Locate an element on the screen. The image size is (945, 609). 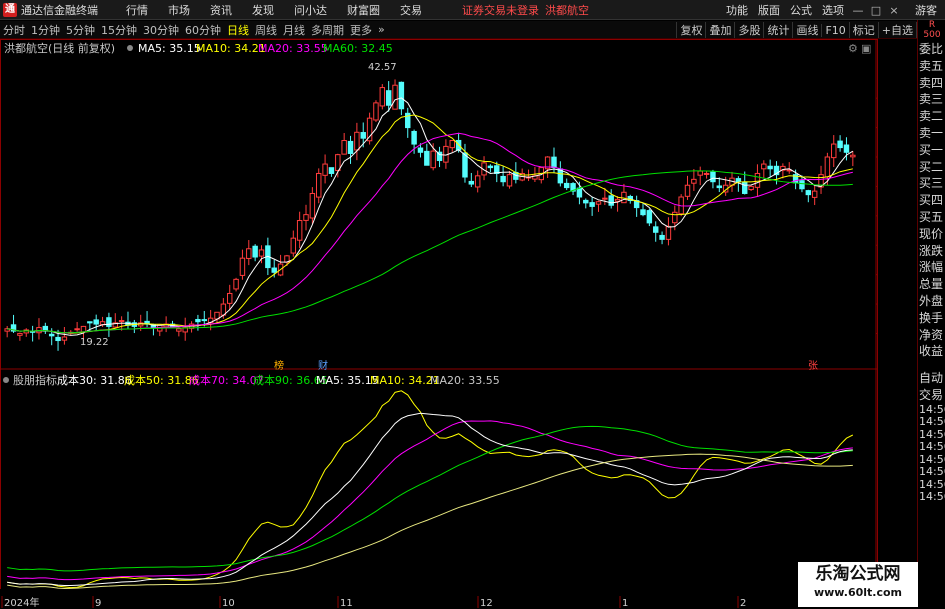
period-5min: 5分钟 is located at coordinates (80, 30).